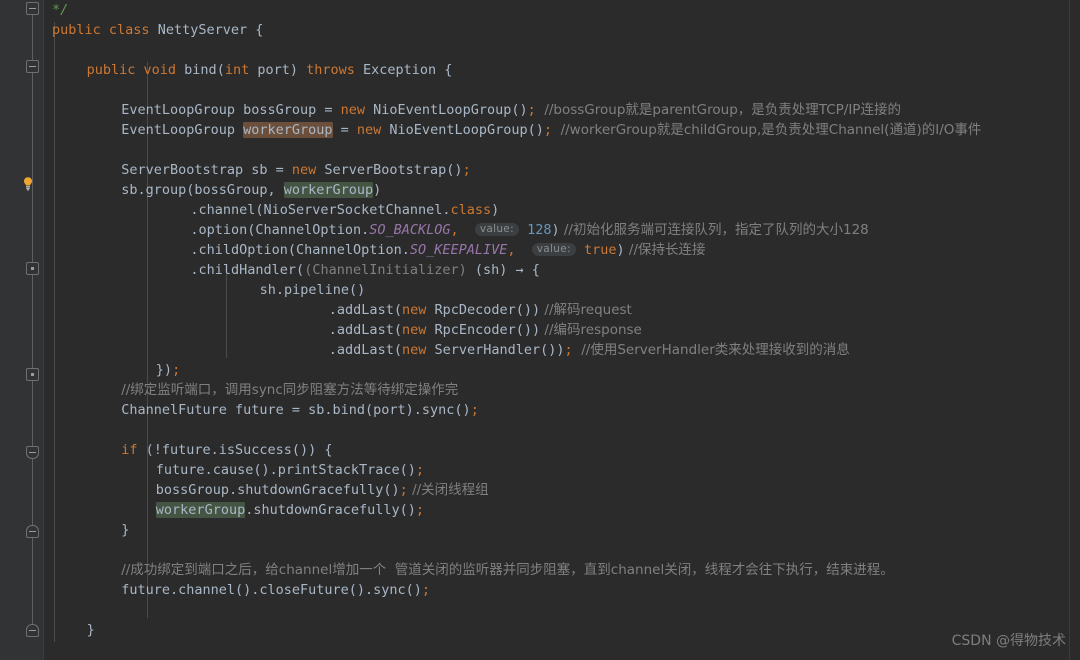 The height and width of the screenshot is (660, 1080). I want to click on lightbulb-icon, so click(28, 184).